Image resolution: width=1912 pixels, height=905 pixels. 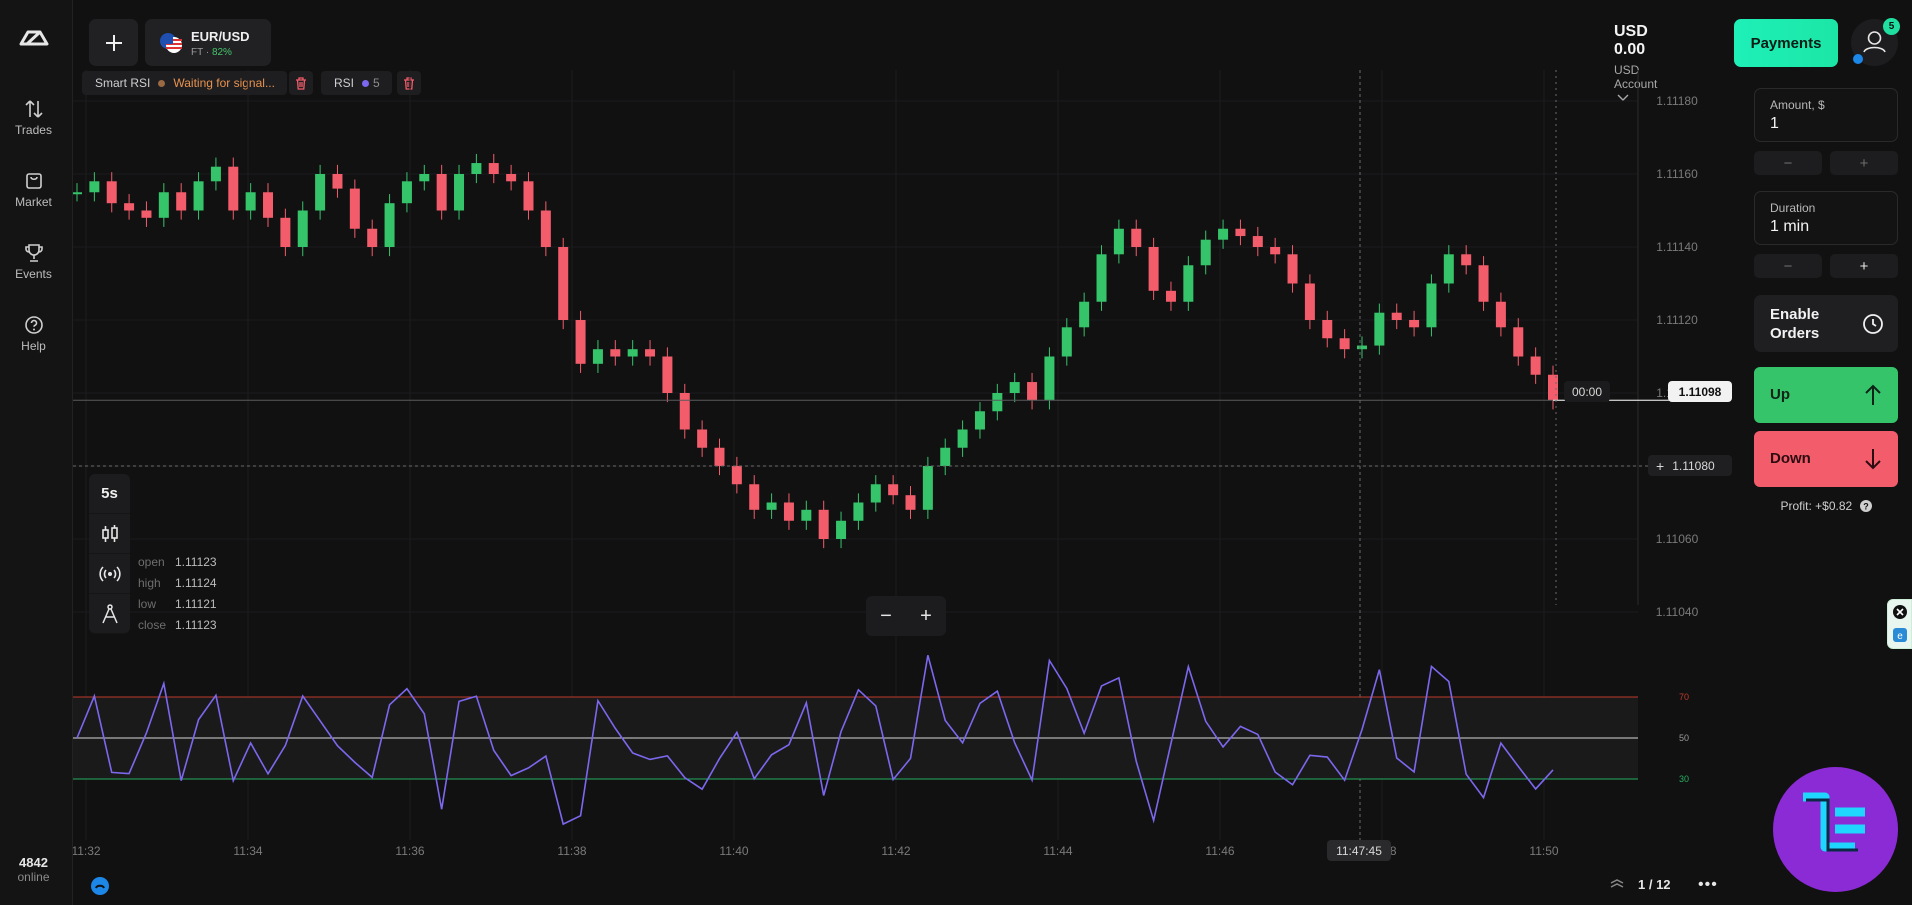 I want to click on asset-payout: FT · 82%, so click(x=211, y=52).